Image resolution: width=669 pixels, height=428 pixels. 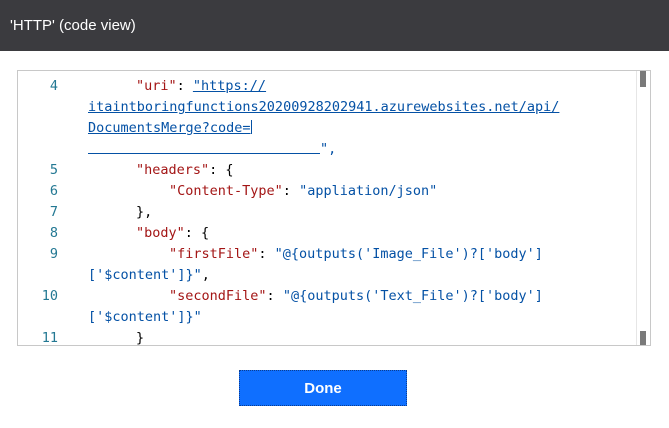 What do you see at coordinates (169, 128) in the screenshot?
I see `uri-wrap-text: DocumentsMerge?code=` at bounding box center [169, 128].